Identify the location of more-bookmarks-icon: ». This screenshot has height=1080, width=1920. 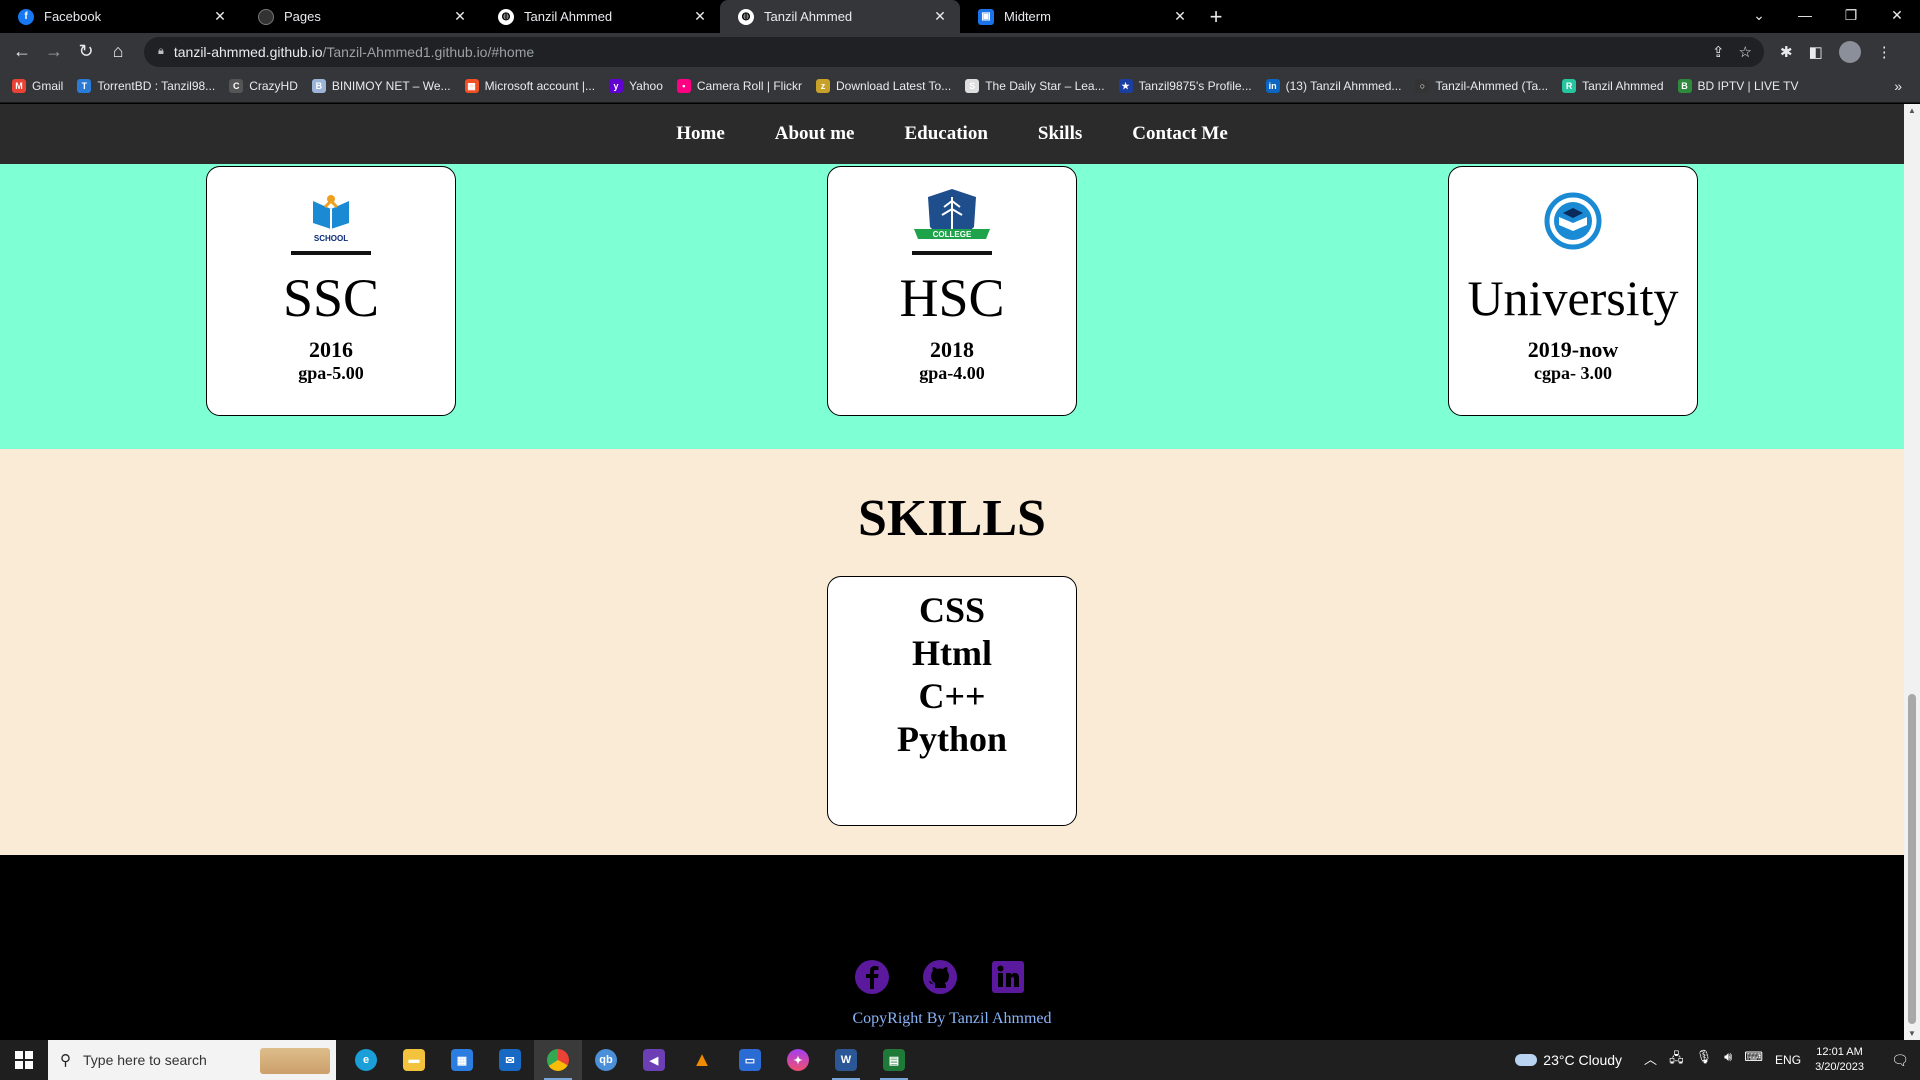
(1898, 86).